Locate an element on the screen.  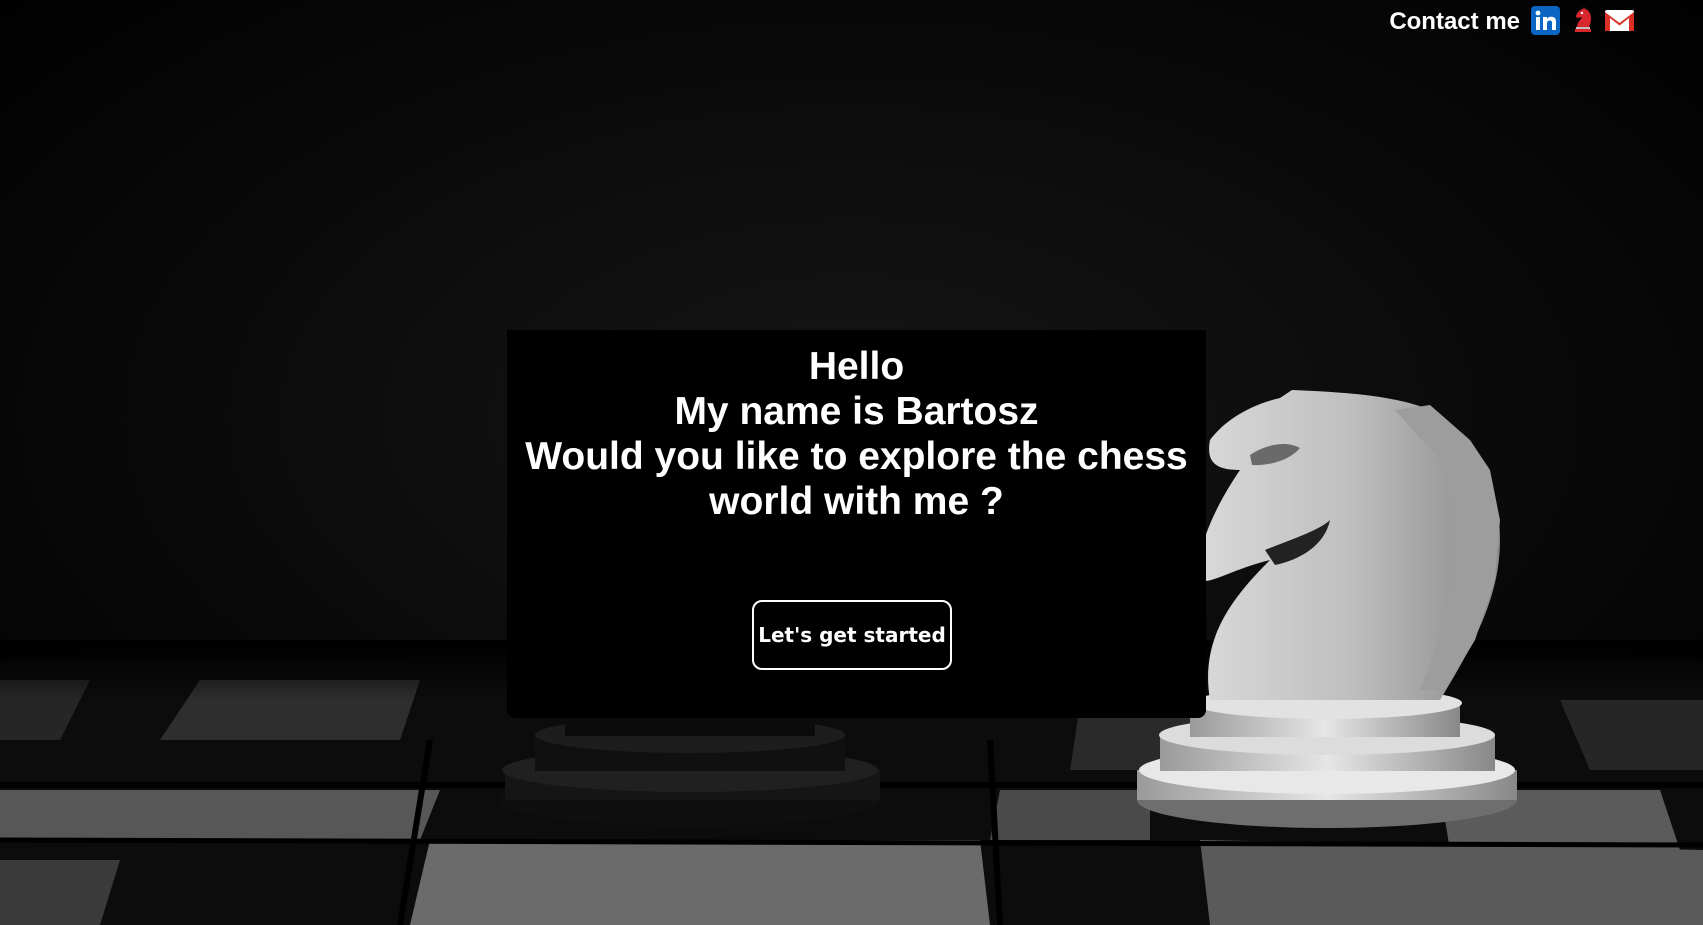
contact-label: Contact me is located at coordinates (1454, 21).